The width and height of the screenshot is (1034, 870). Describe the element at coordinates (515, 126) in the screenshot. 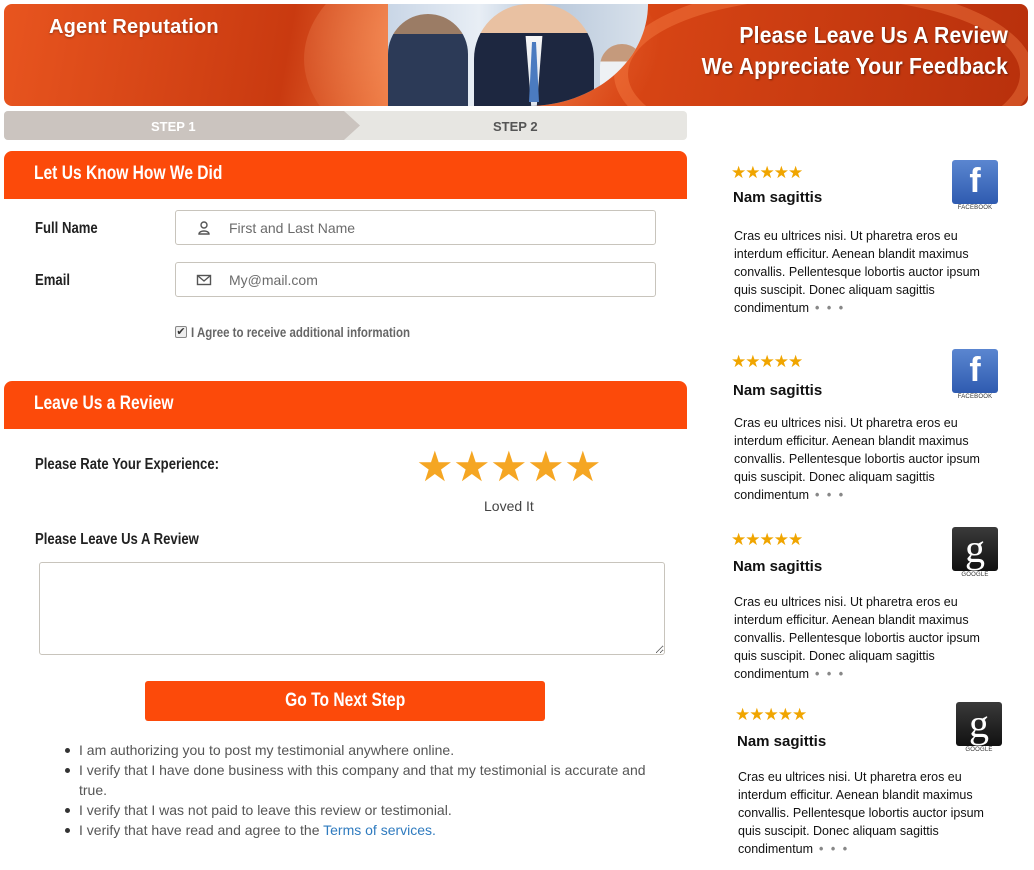

I see `step-2-label: STEP 2` at that location.